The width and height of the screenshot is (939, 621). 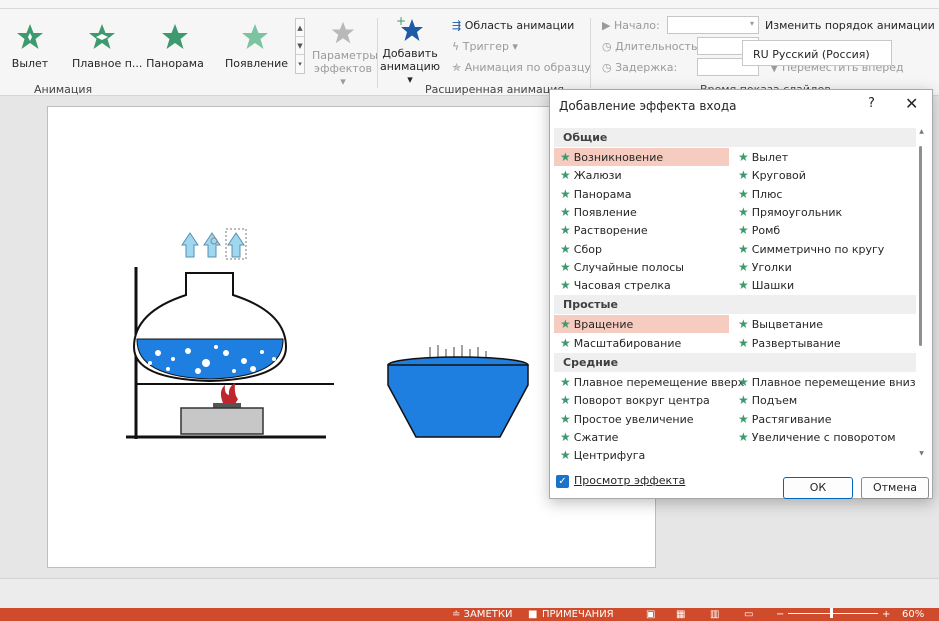 What do you see at coordinates (659, 382) in the screenshot?
I see `effect-label: Плавное перемещение вверх` at bounding box center [659, 382].